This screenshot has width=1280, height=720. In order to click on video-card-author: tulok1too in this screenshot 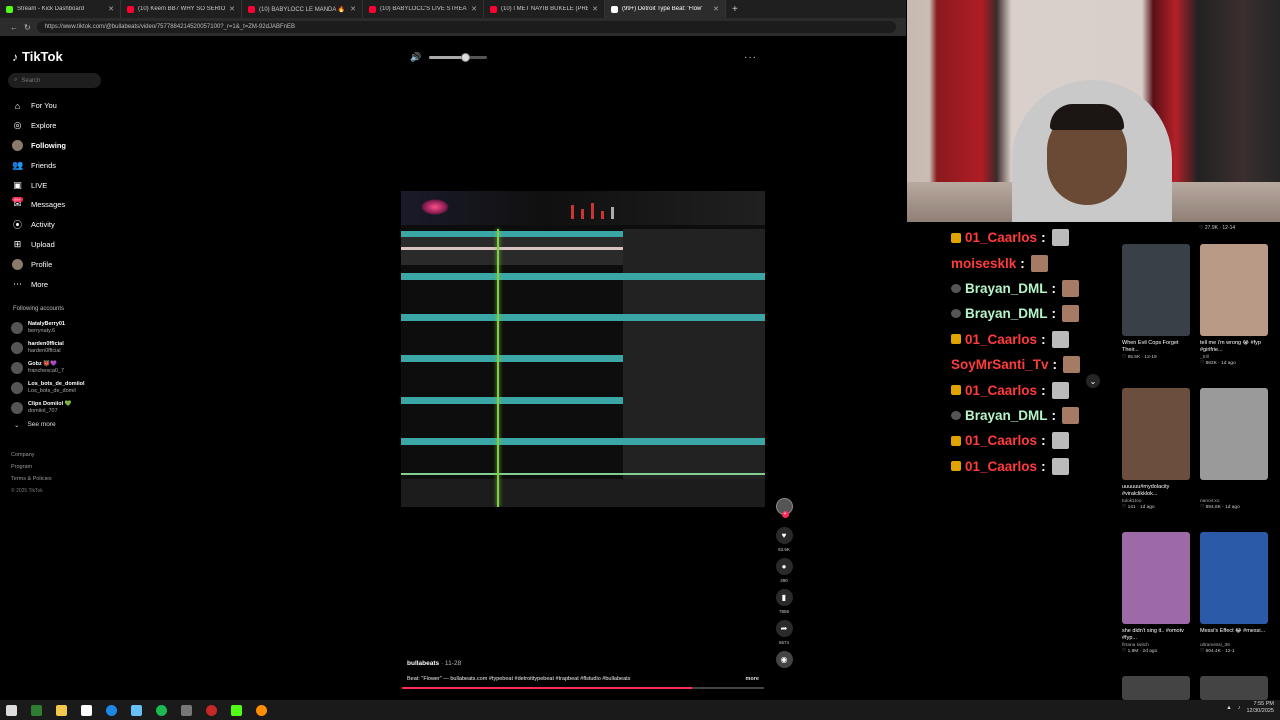, I will do `click(1156, 501)`.